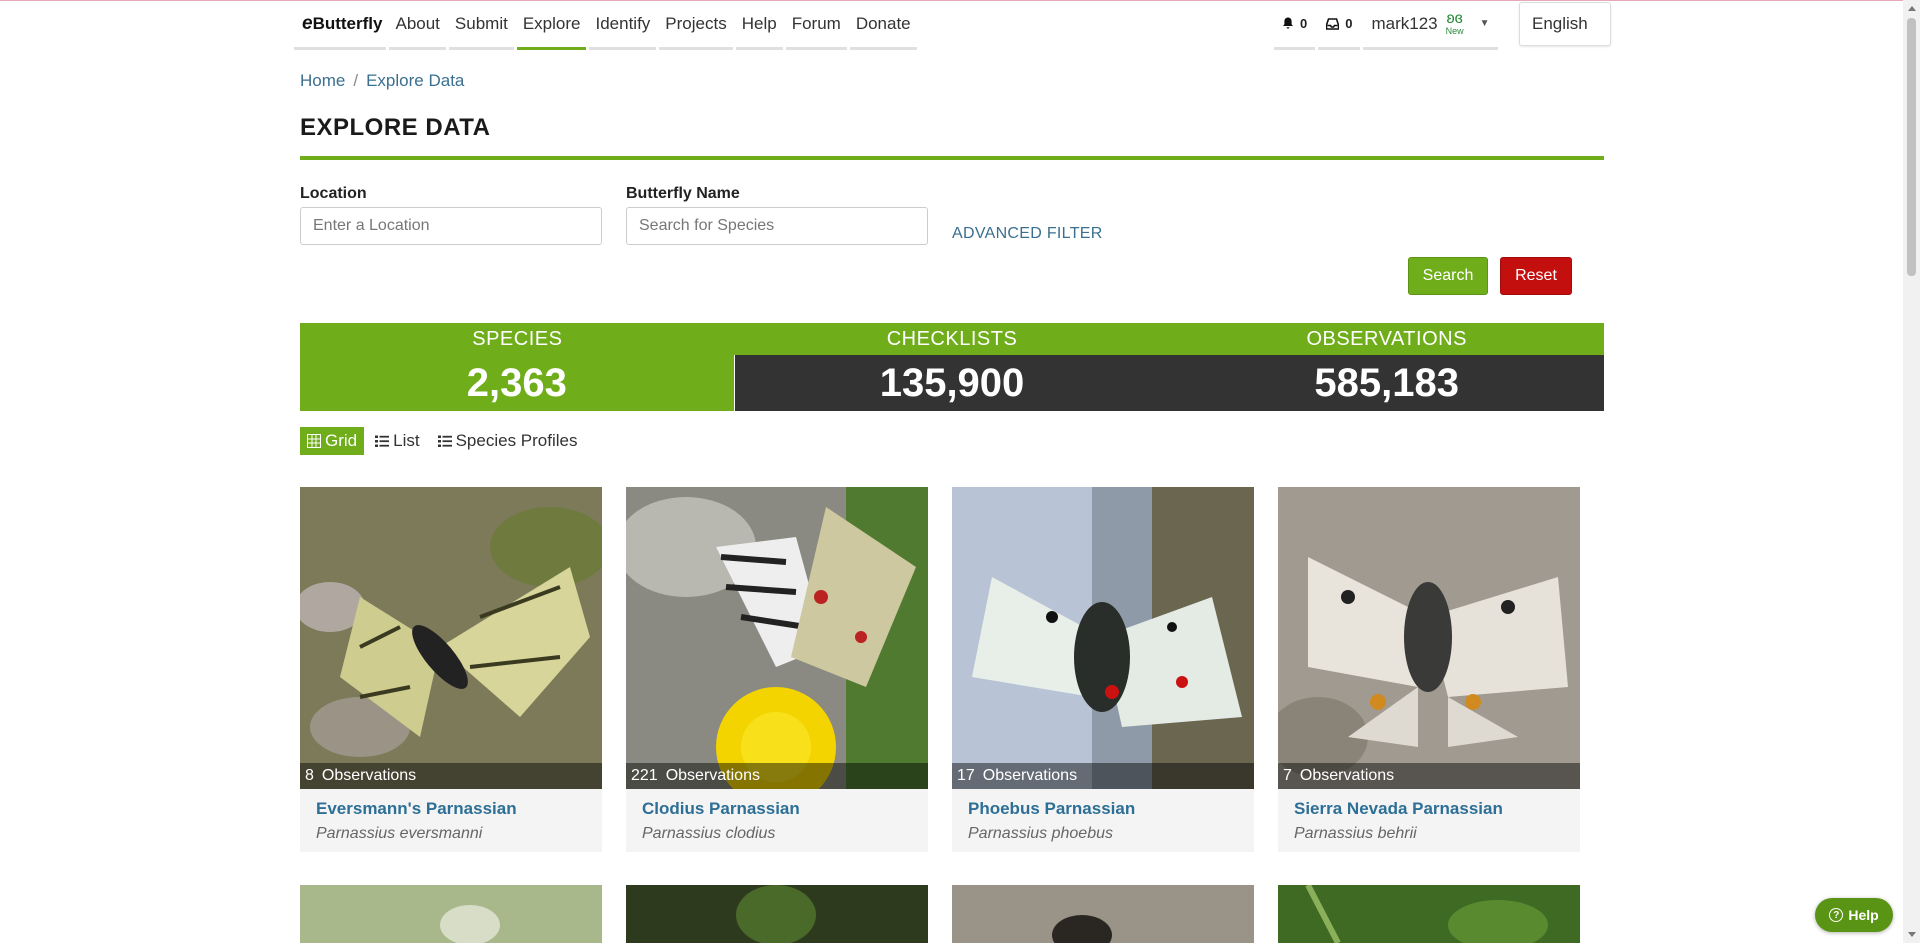  What do you see at coordinates (340, 25) in the screenshot?
I see `ebutterfly-logo: e Butterfly` at bounding box center [340, 25].